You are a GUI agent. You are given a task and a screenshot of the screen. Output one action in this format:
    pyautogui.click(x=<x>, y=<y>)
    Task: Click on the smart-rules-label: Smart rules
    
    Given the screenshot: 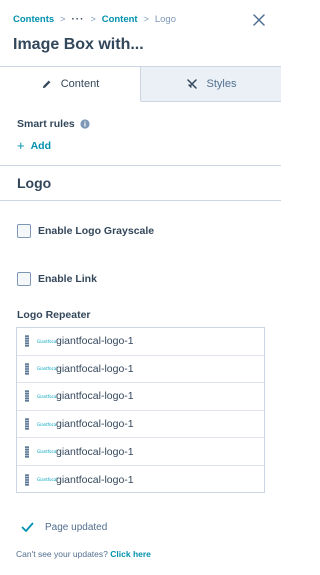 What is the action you would take?
    pyautogui.click(x=53, y=124)
    